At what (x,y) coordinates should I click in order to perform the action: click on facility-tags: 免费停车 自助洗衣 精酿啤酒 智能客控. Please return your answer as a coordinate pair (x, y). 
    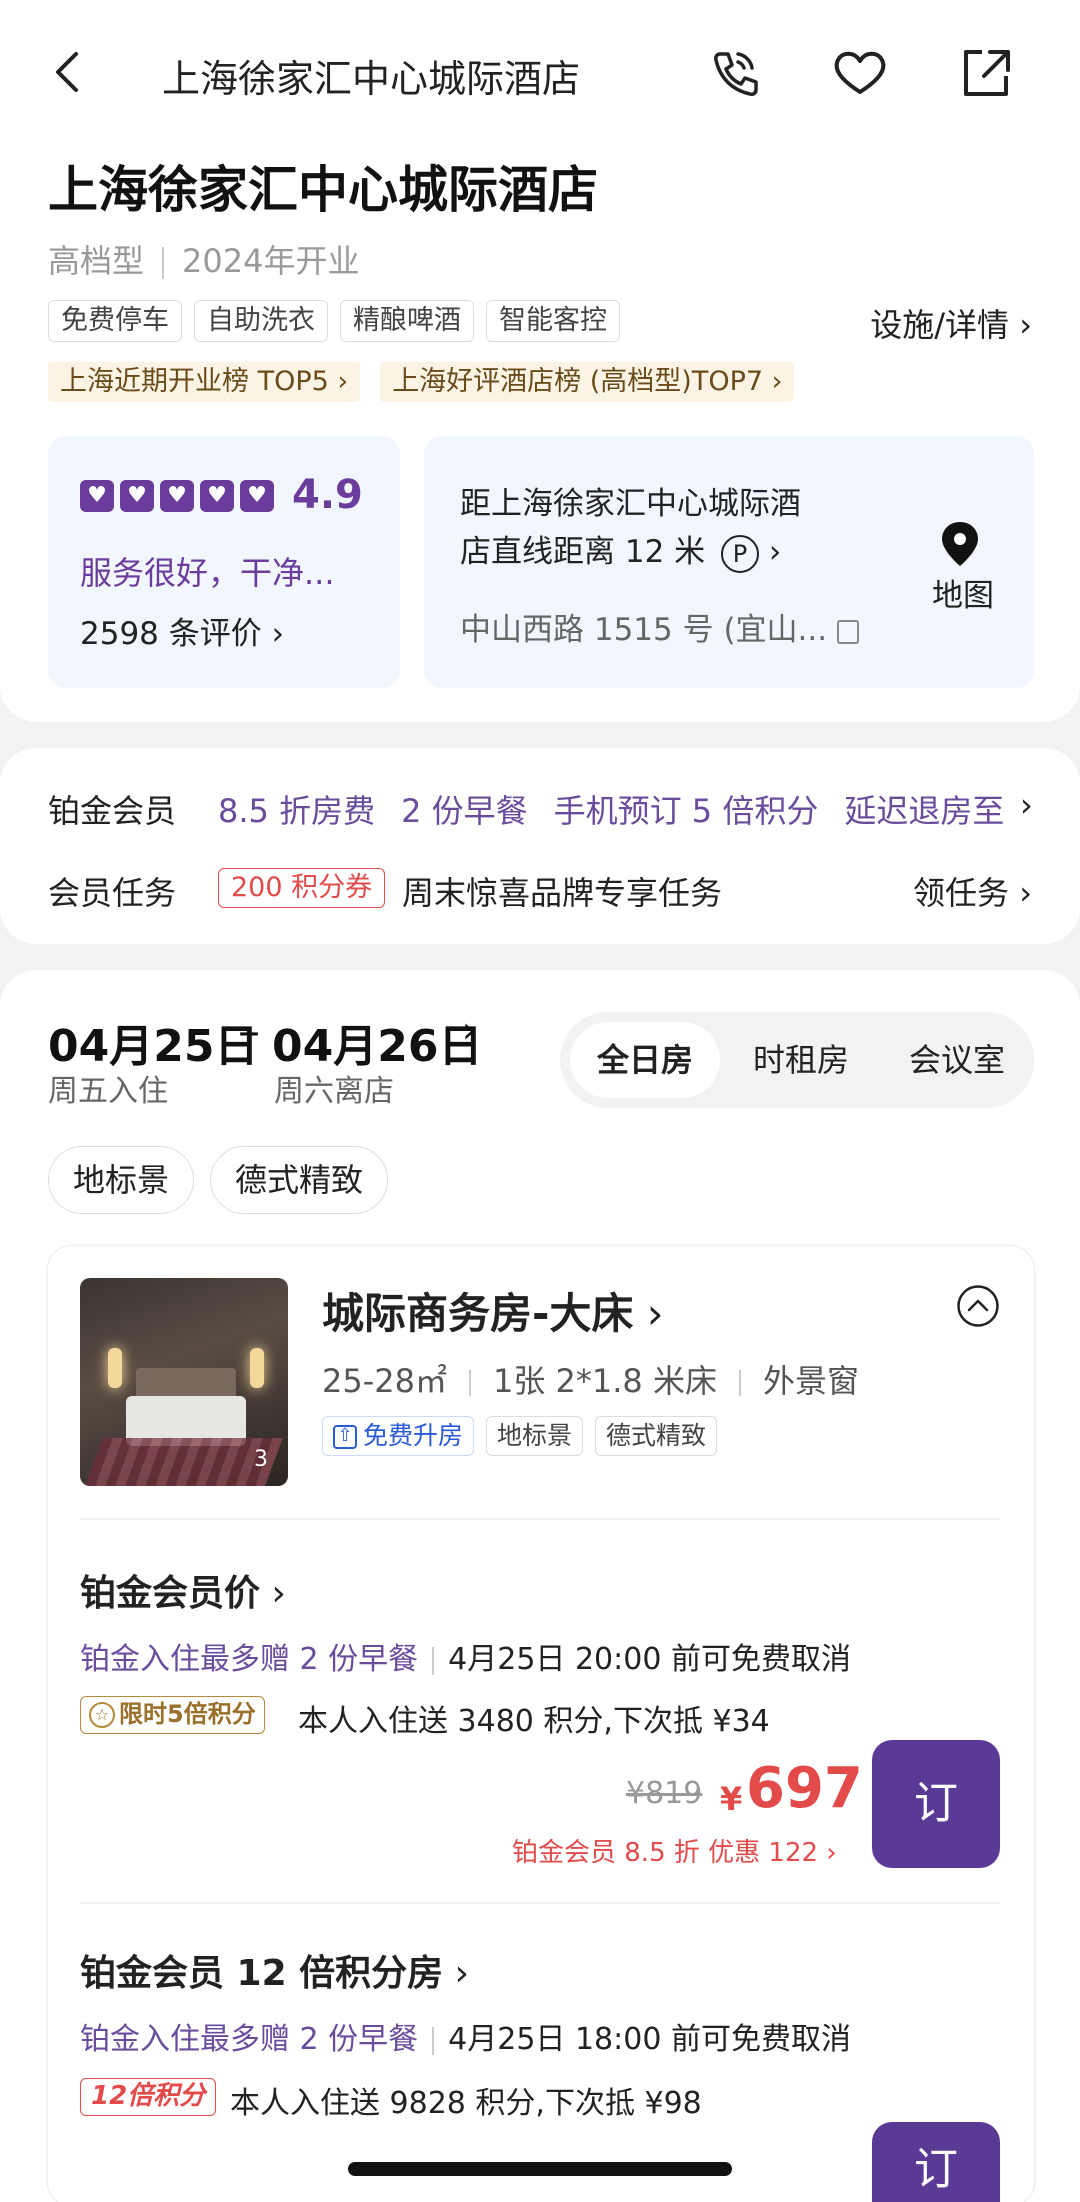
    Looking at the image, I should click on (334, 321).